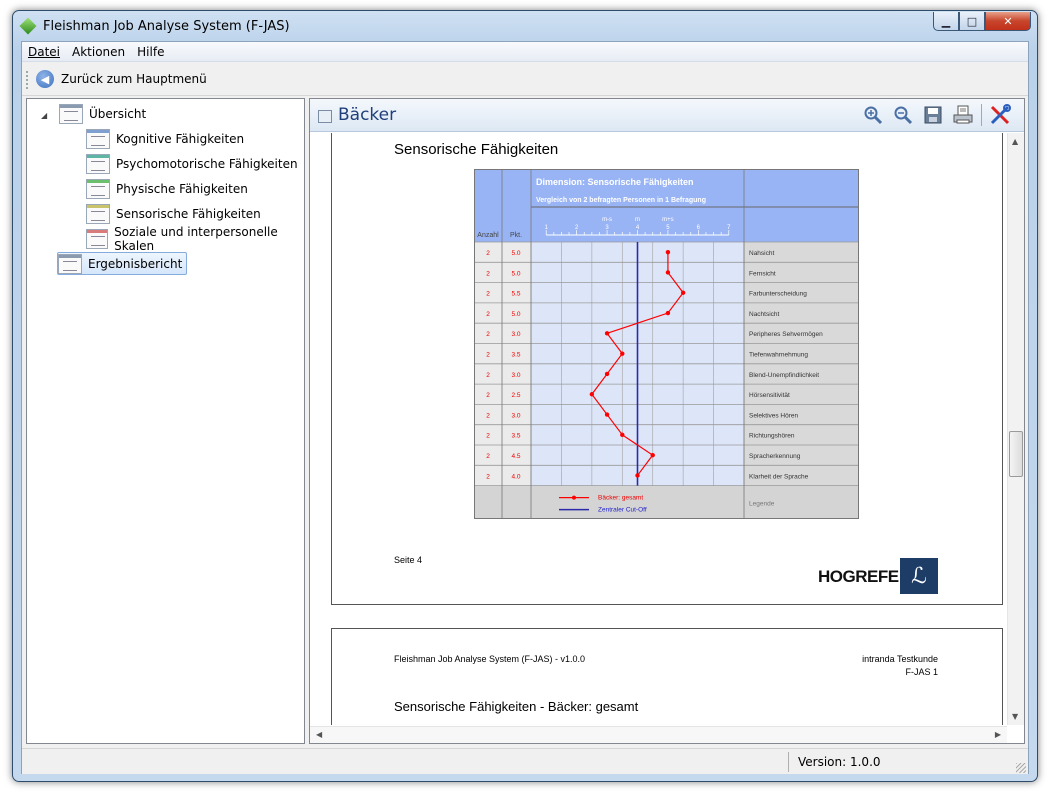 The width and height of the screenshot is (1055, 799). What do you see at coordinates (516, 706) in the screenshot?
I see `page-section-title: Sensorische Fähigkeiten - Bäcker: gesamt` at bounding box center [516, 706].